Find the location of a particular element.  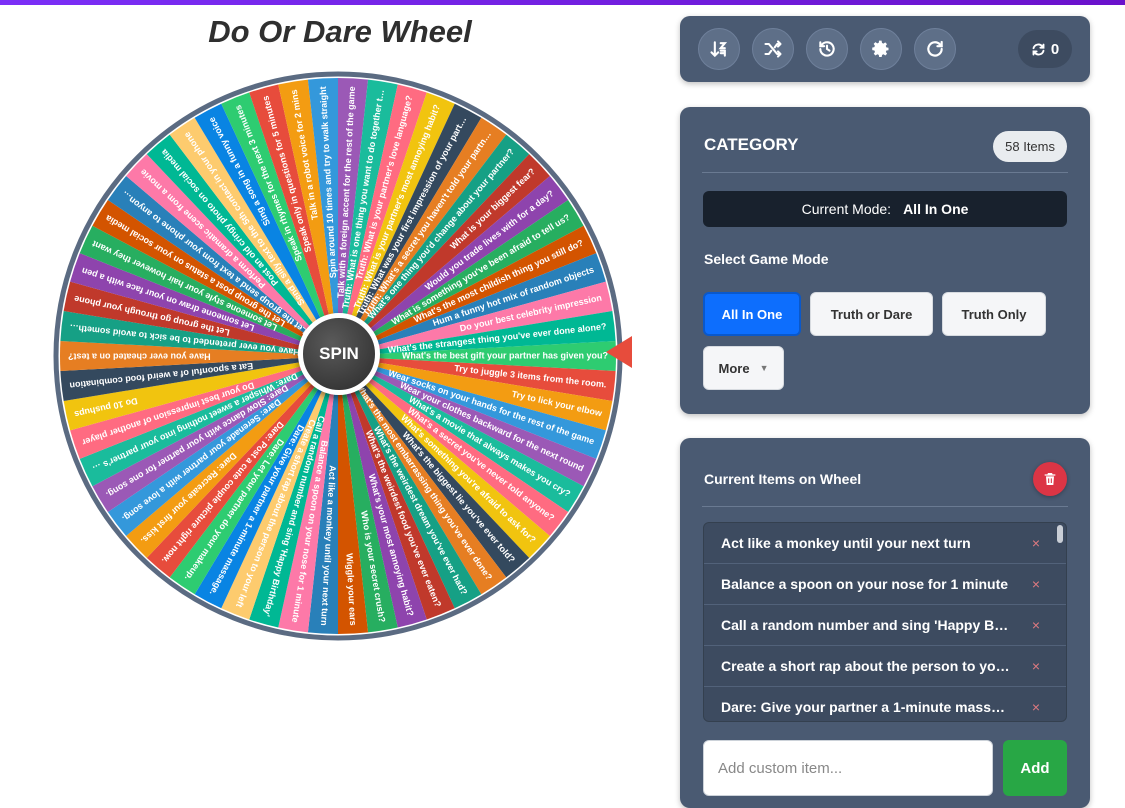

mode-truth-or-dare-button: Truth or Dare is located at coordinates (871, 314).